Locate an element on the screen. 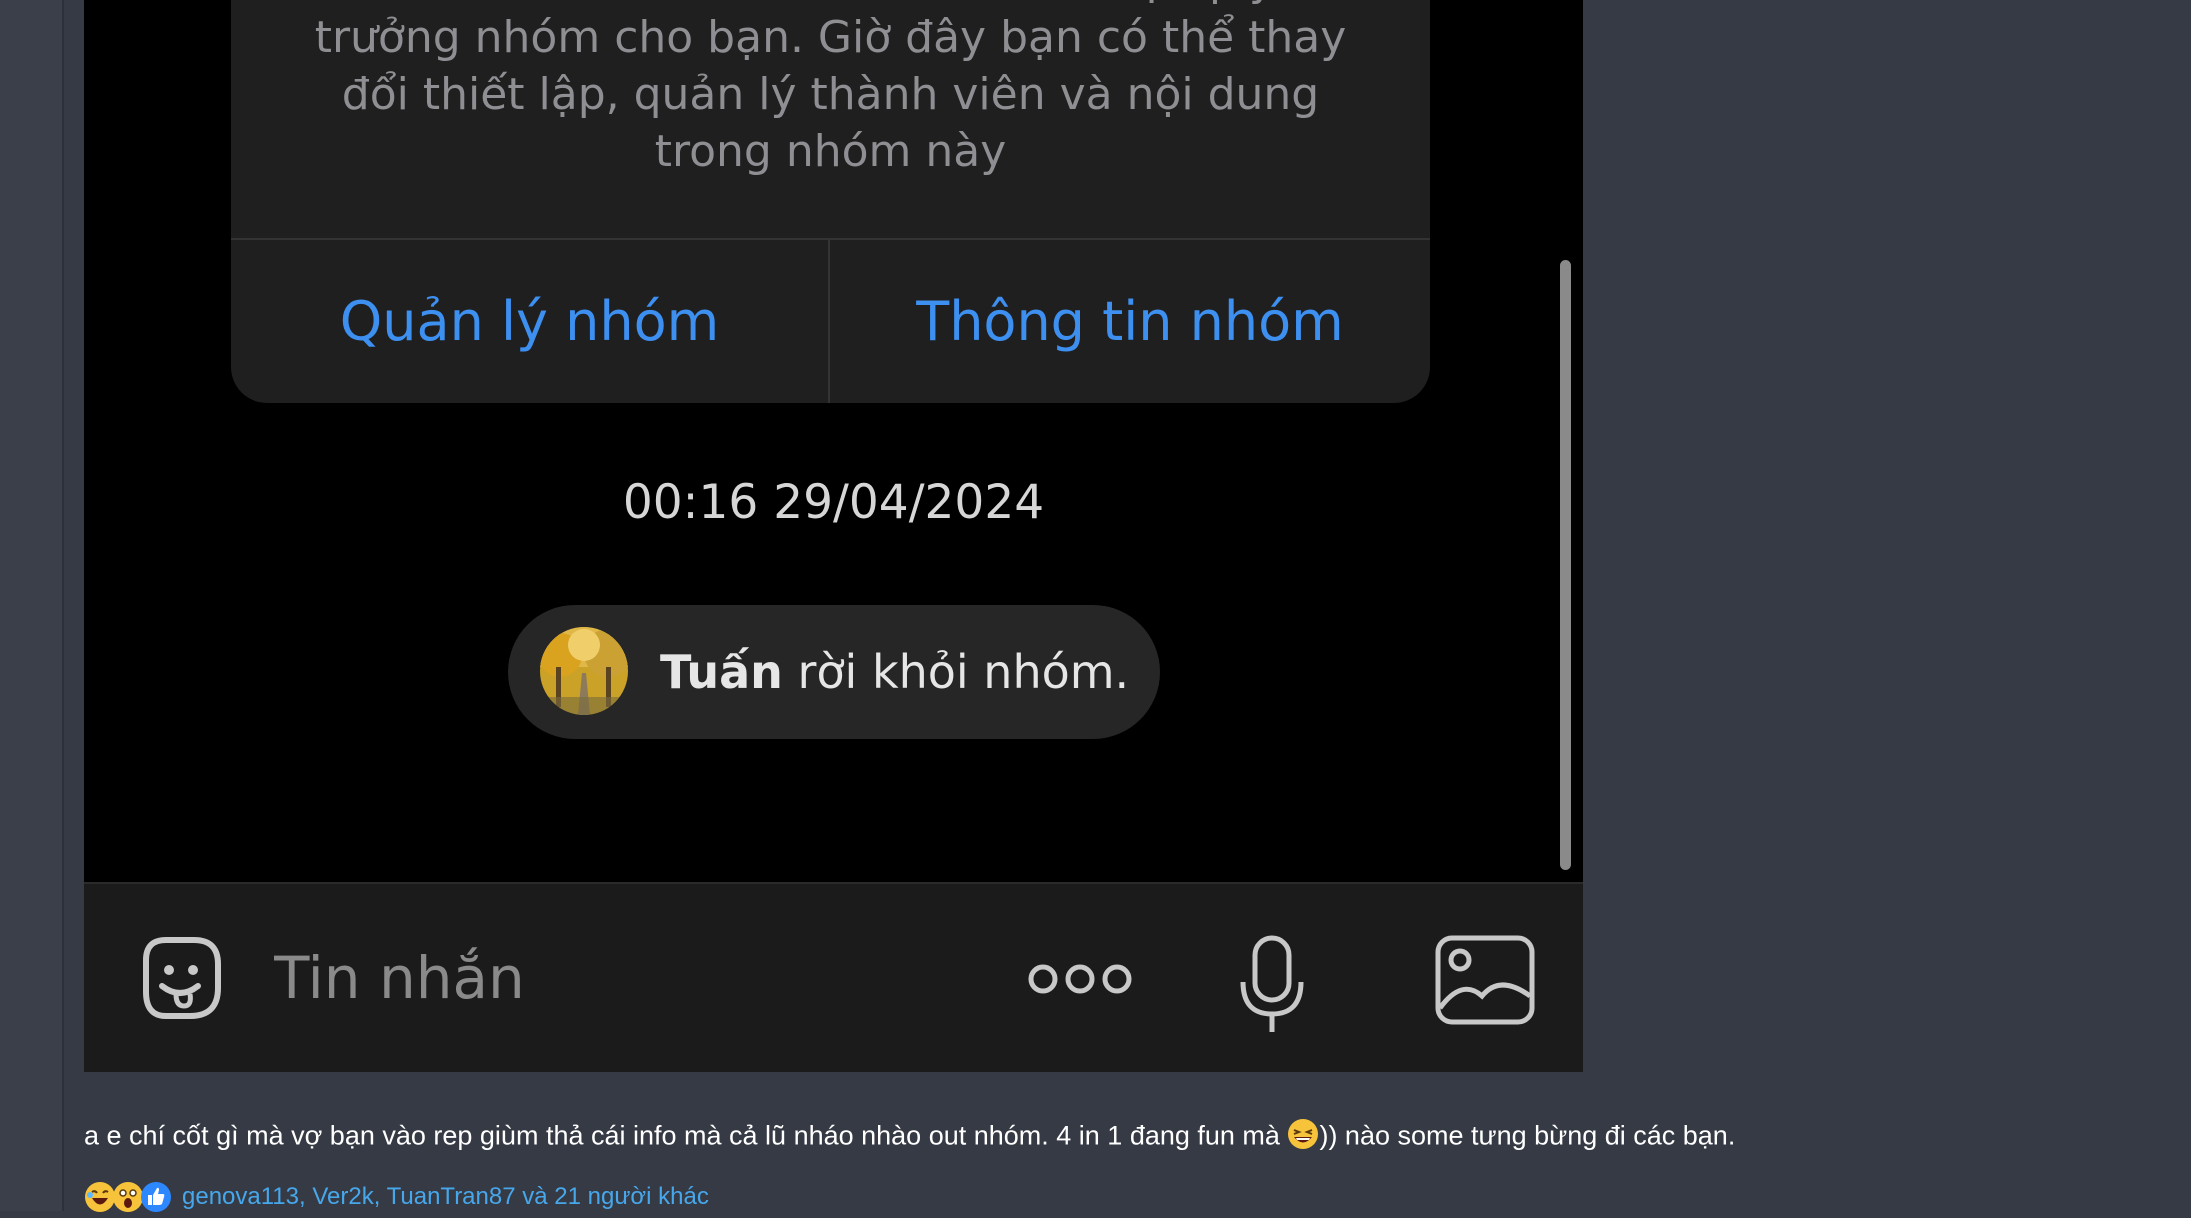 This screenshot has width=2191, height=1218. manage-group-button: Quản lý nhóm is located at coordinates (529, 321).